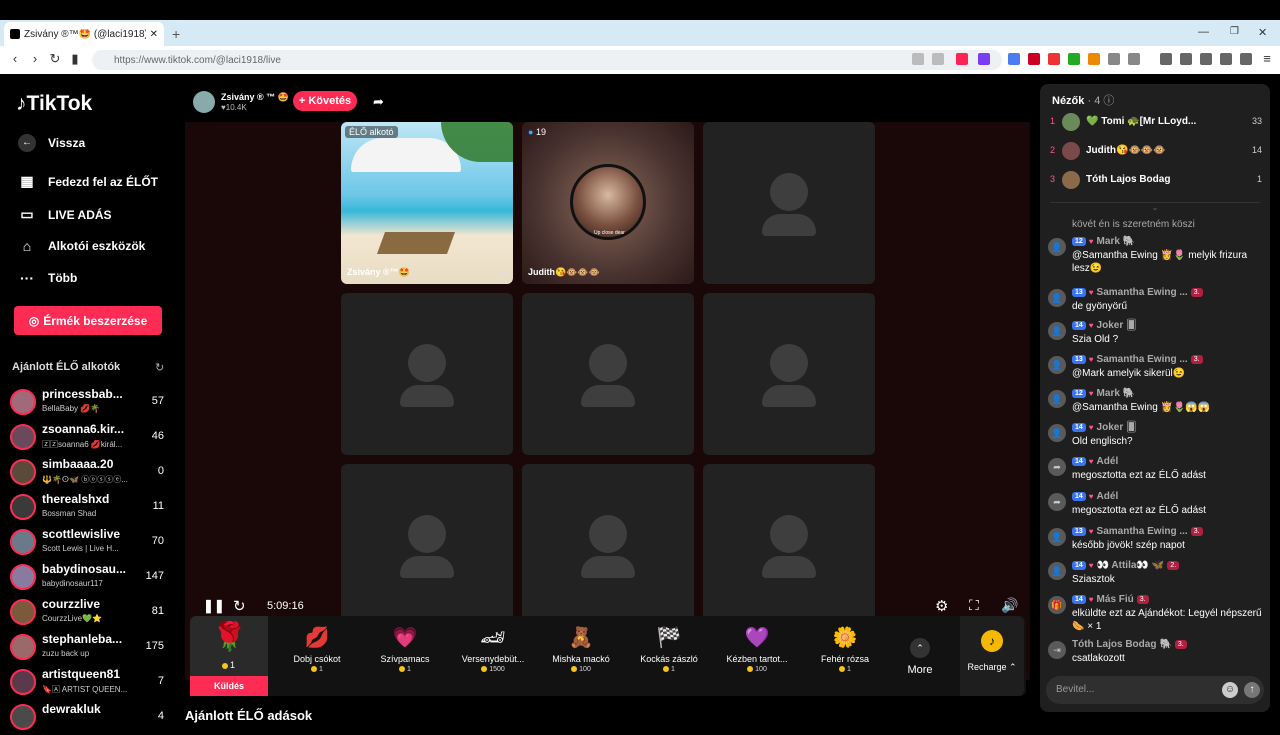 This screenshot has width=1280, height=735. I want to click on menu-icon: ≡, so click(1267, 59).